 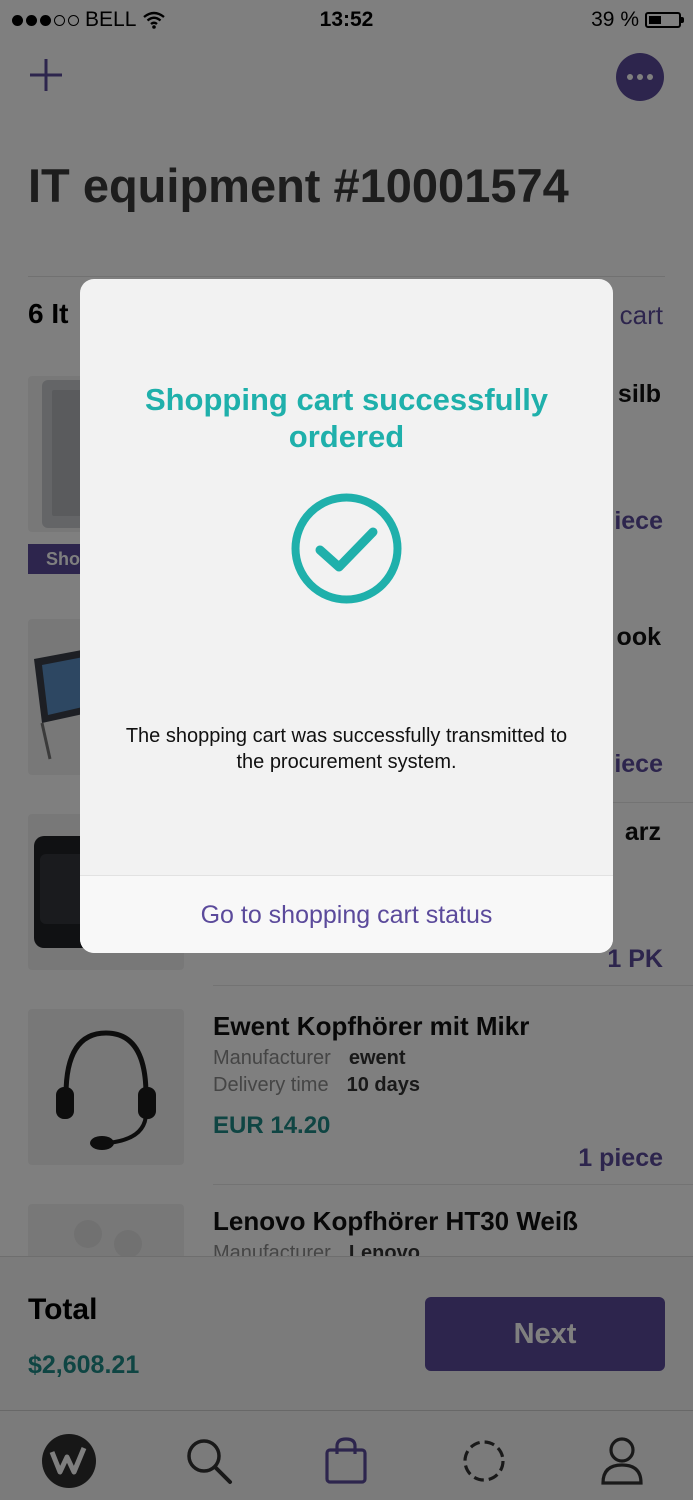 What do you see at coordinates (346, 418) in the screenshot?
I see `dialog-title: Shopping cart successfully ordered` at bounding box center [346, 418].